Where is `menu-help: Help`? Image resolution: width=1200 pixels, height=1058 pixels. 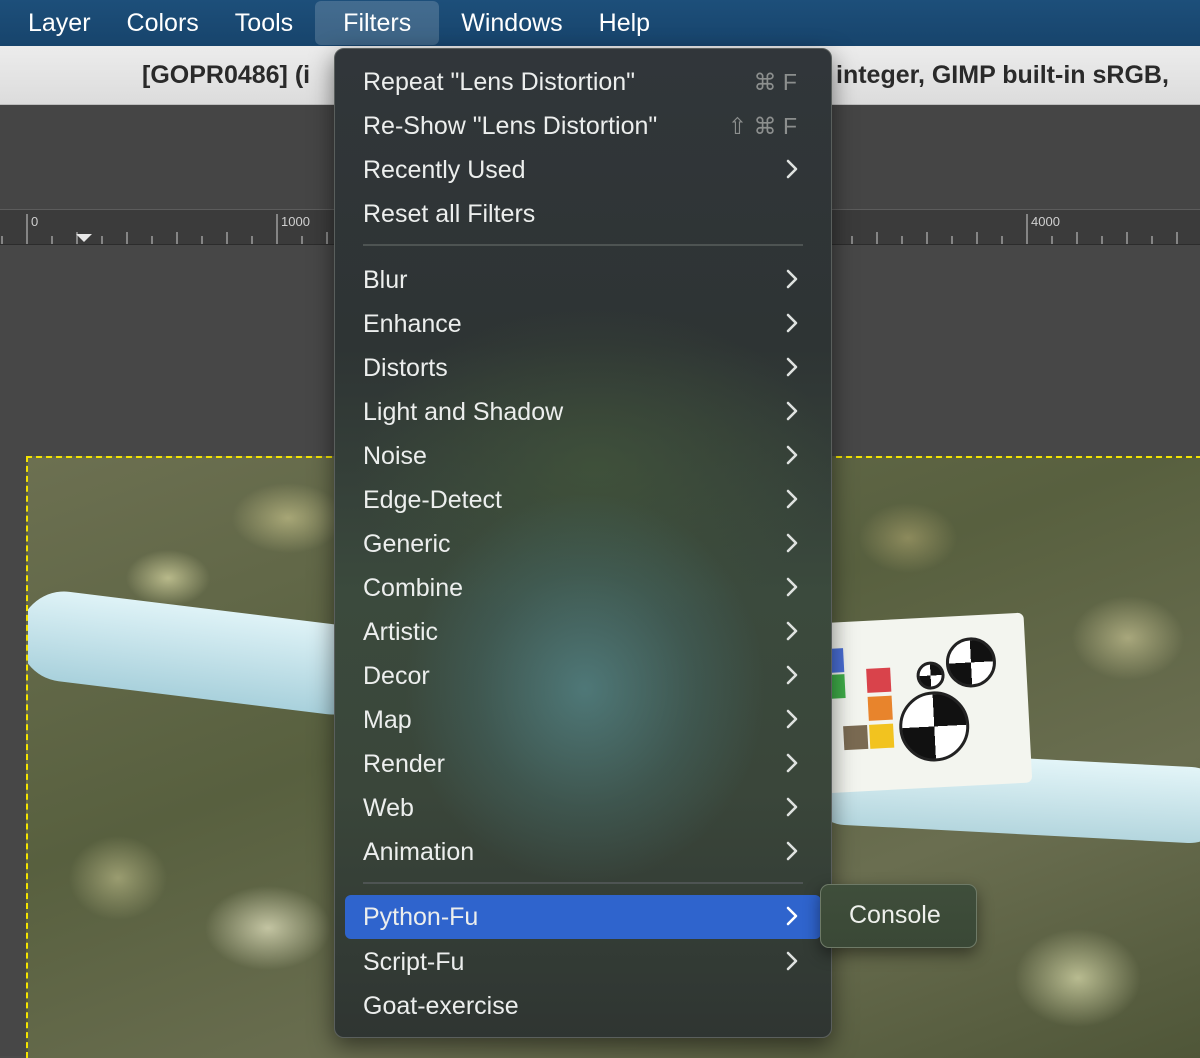
menu-help: Help is located at coordinates (624, 23).